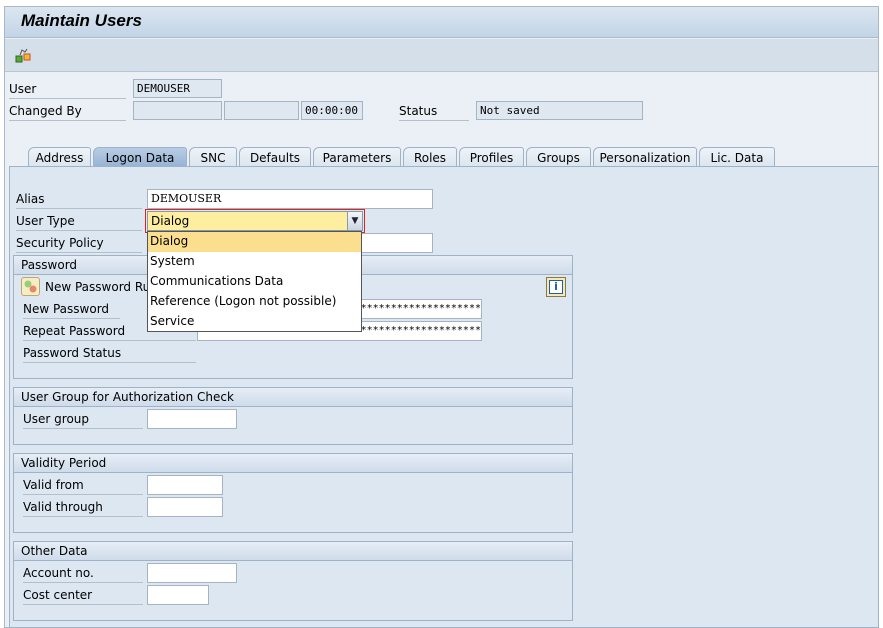 The image size is (883, 628). Describe the element at coordinates (354, 221) in the screenshot. I see `chevron-down-icon: ▼` at that location.